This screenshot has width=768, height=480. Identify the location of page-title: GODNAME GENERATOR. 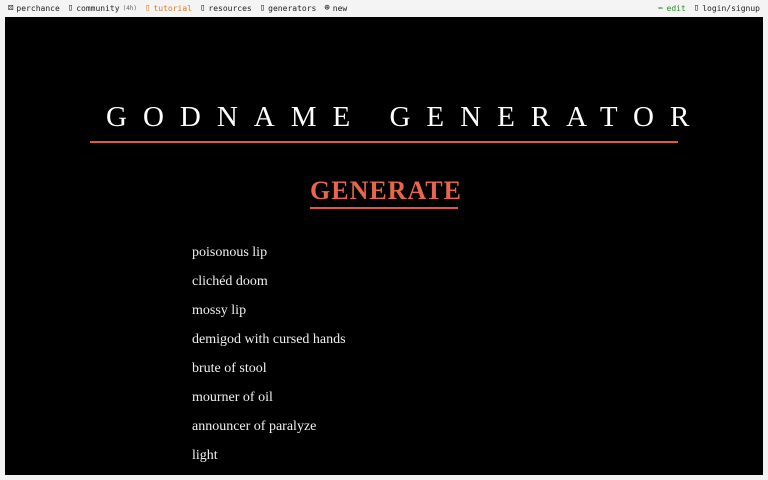
(406, 117).